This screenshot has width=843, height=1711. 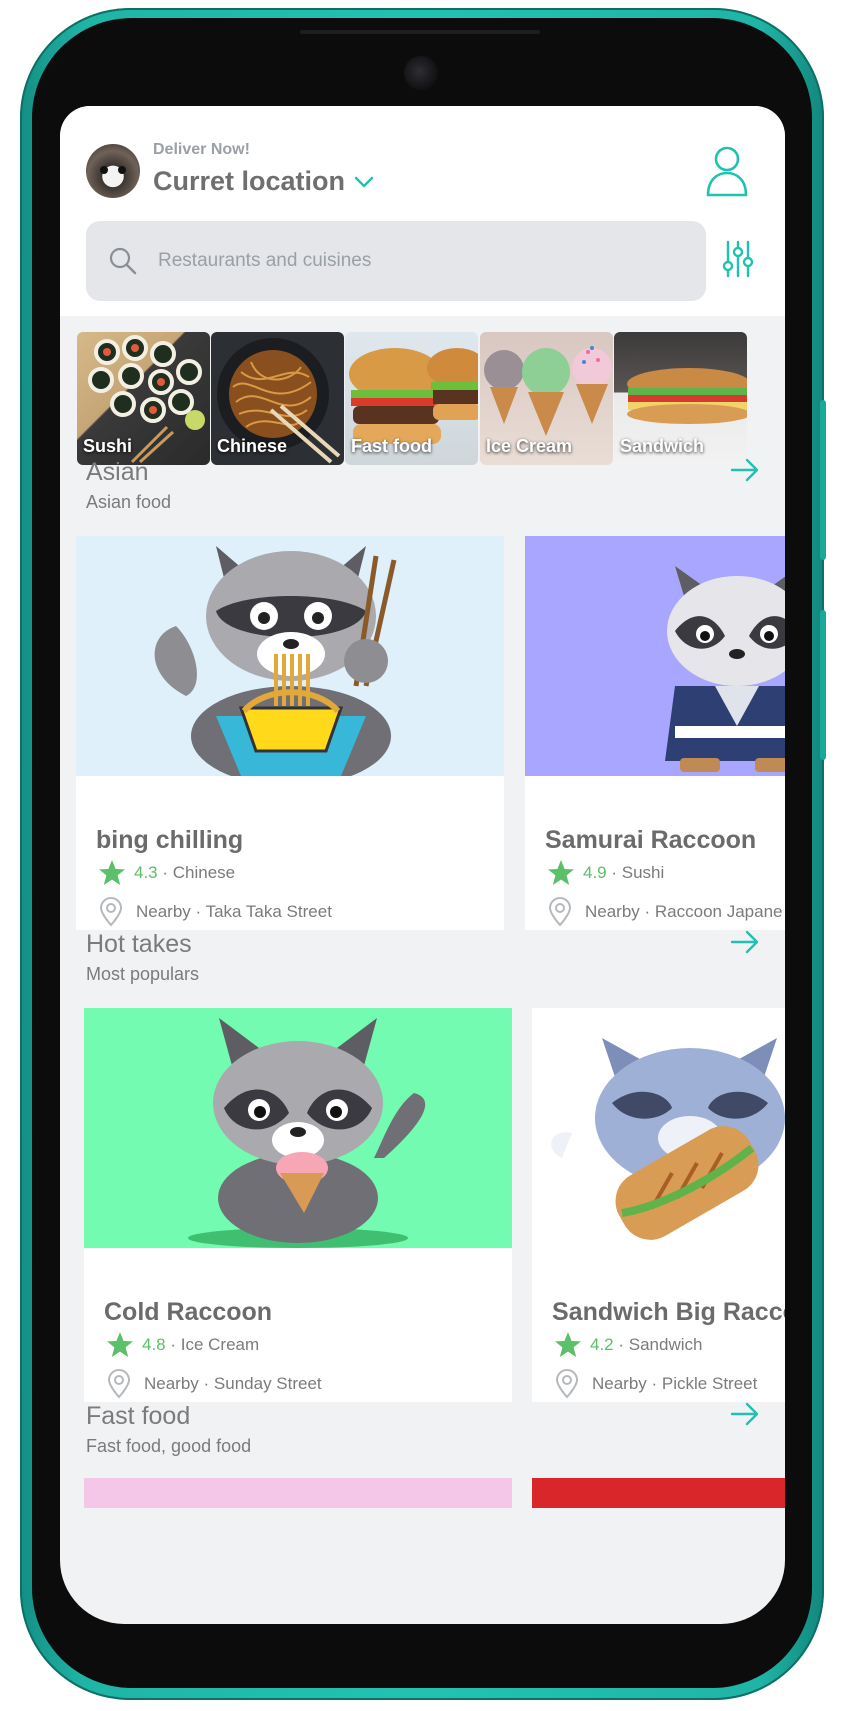 What do you see at coordinates (684, 911) in the screenshot?
I see `location-text: Nearby · Raccoon Japane` at bounding box center [684, 911].